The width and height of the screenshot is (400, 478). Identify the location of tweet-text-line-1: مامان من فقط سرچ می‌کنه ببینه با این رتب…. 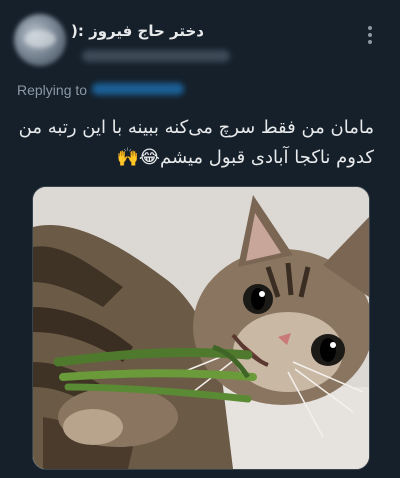
(196, 127).